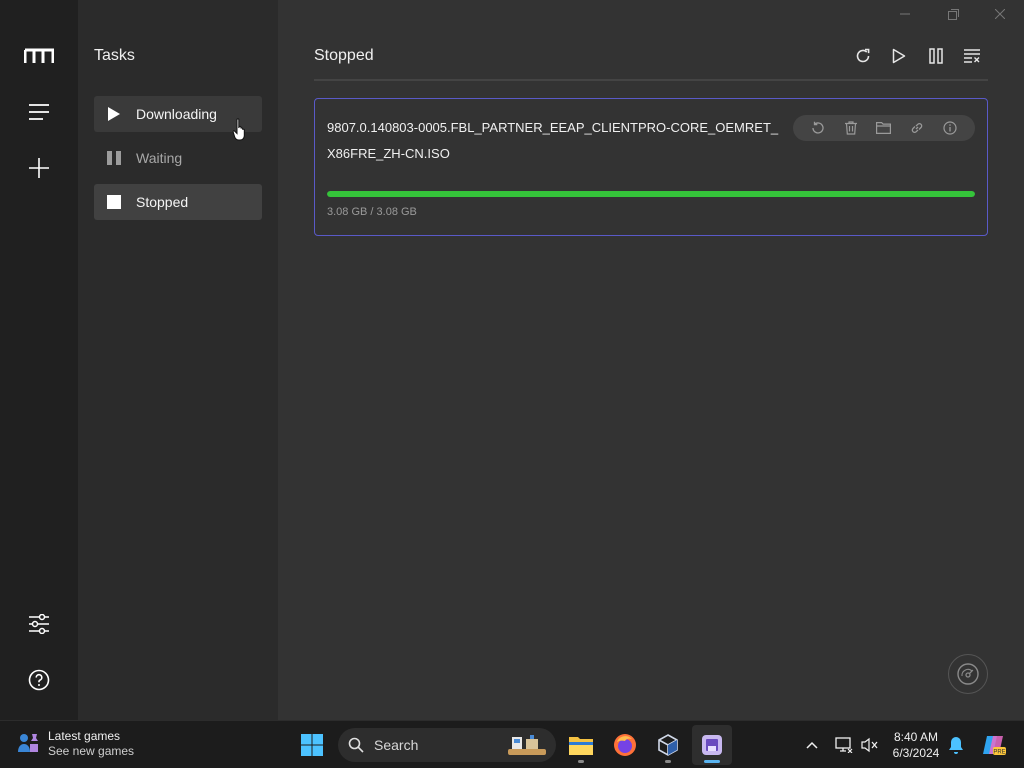 Image resolution: width=1024 pixels, height=768 pixels. I want to click on folder-icon, so click(884, 128).